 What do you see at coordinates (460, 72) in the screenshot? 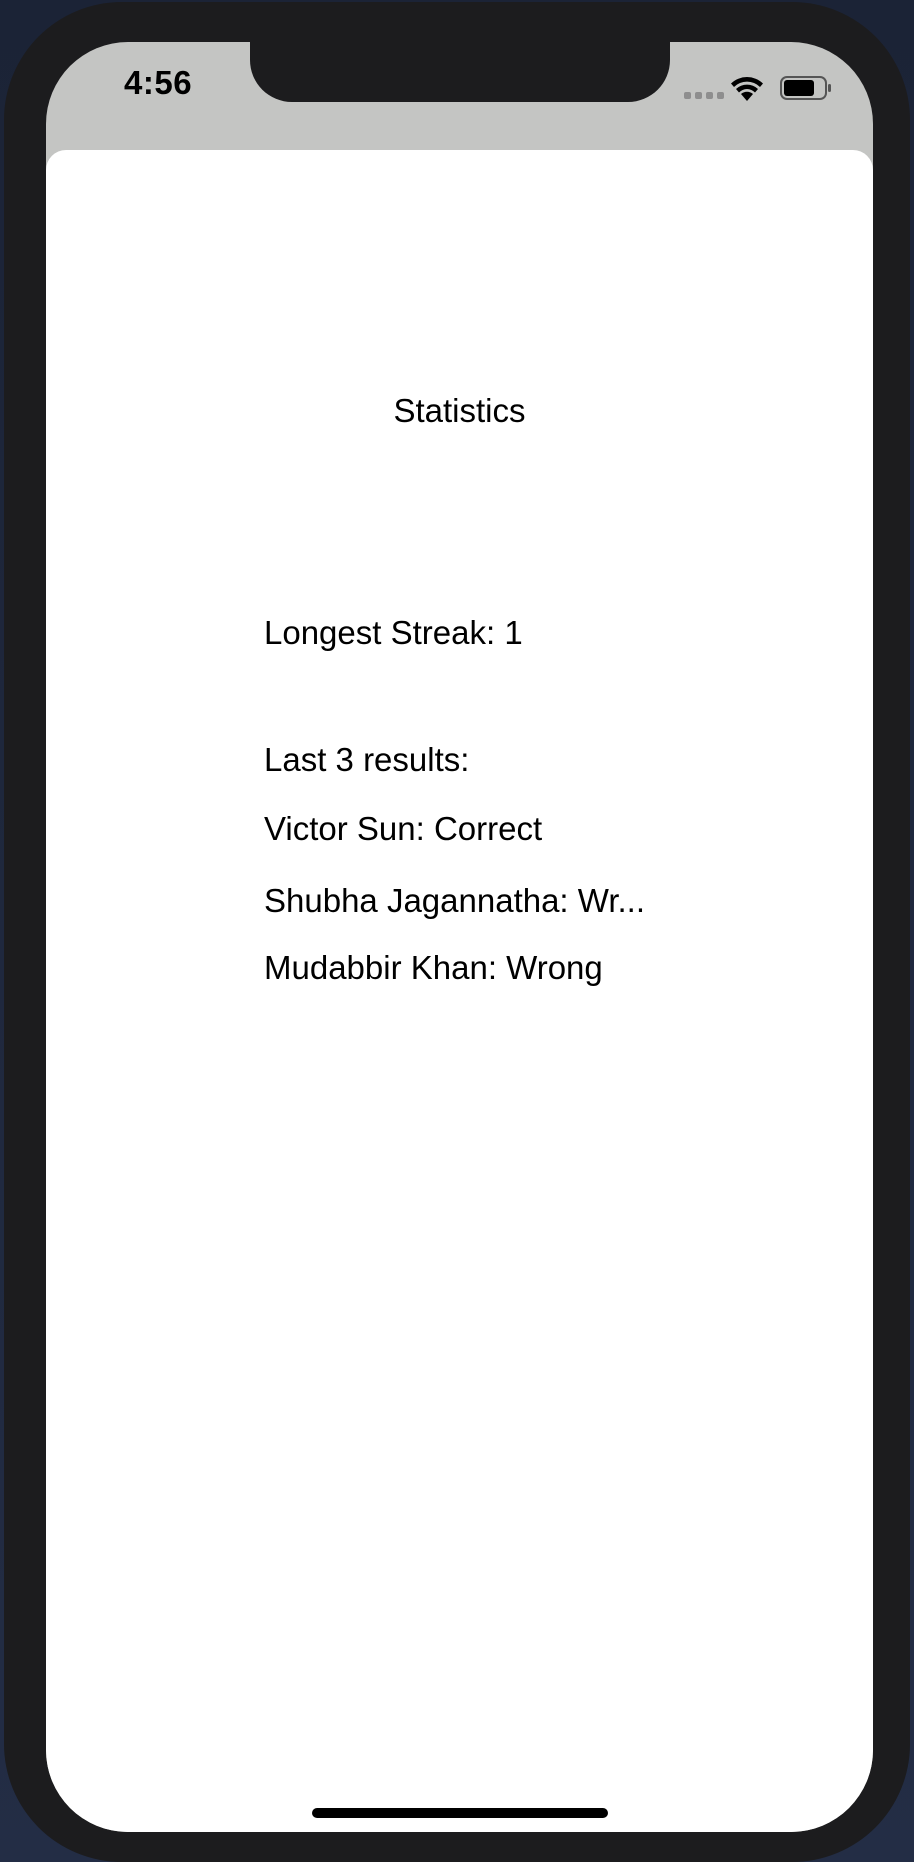
I see `device-notch` at bounding box center [460, 72].